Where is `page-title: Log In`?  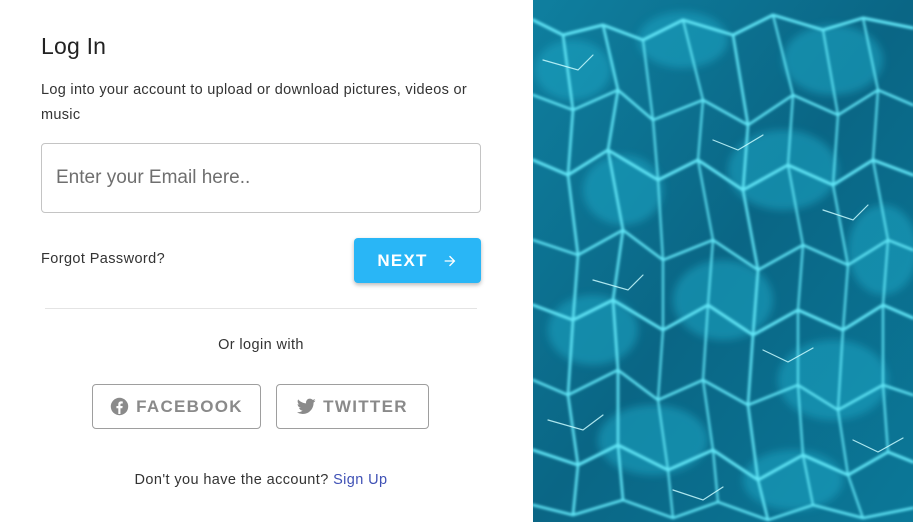 page-title: Log In is located at coordinates (74, 46).